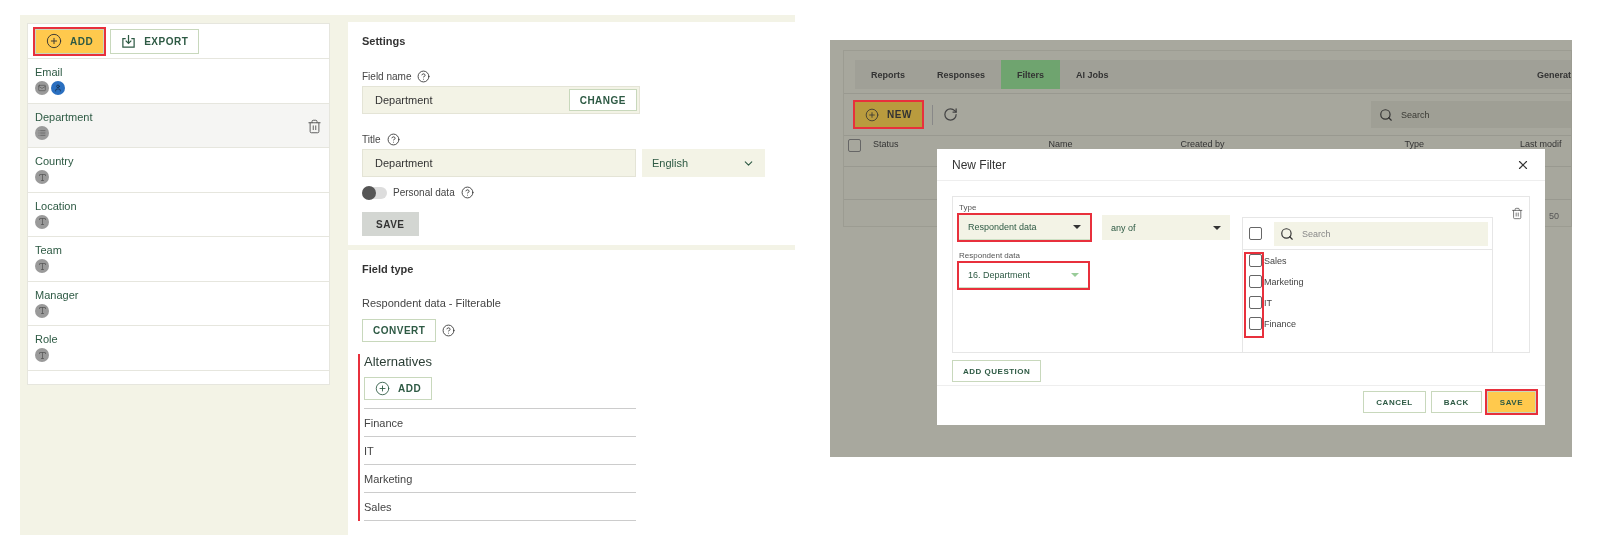 The height and width of the screenshot is (552, 1607). What do you see at coordinates (1202, 144) in the screenshot?
I see `column-header: Created by` at bounding box center [1202, 144].